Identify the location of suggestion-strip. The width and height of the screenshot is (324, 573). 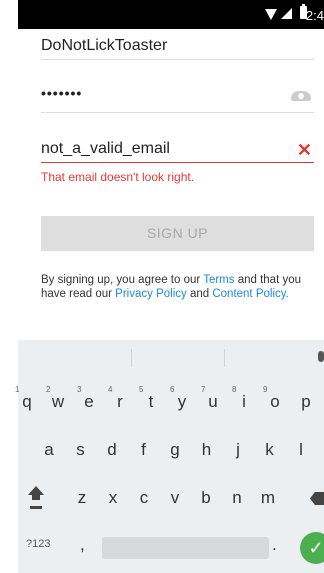
(171, 357).